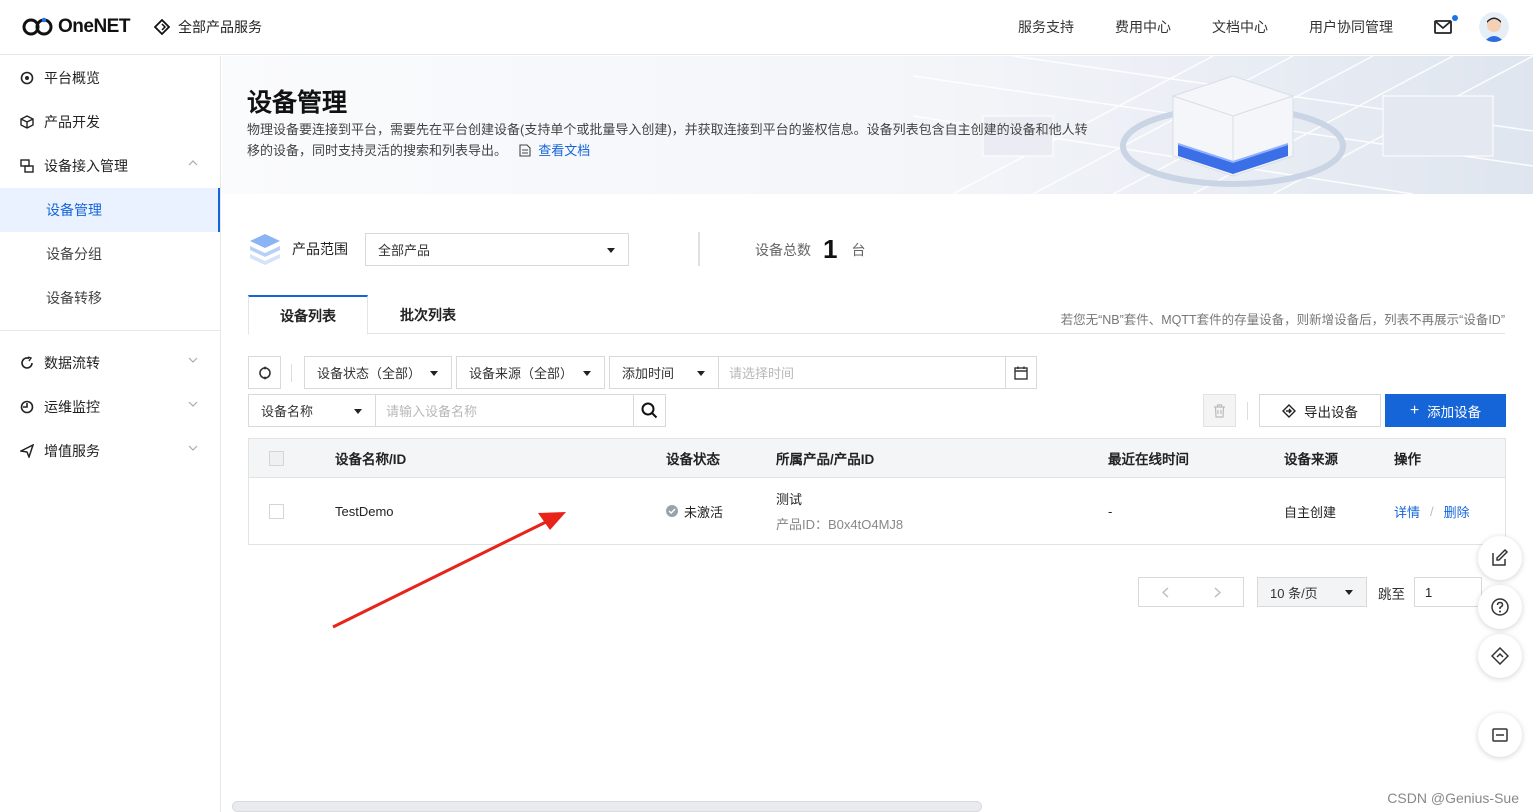 Image resolution: width=1533 pixels, height=812 pixels. What do you see at coordinates (564, 150) in the screenshot?
I see `view-docs-link: 查看文档` at bounding box center [564, 150].